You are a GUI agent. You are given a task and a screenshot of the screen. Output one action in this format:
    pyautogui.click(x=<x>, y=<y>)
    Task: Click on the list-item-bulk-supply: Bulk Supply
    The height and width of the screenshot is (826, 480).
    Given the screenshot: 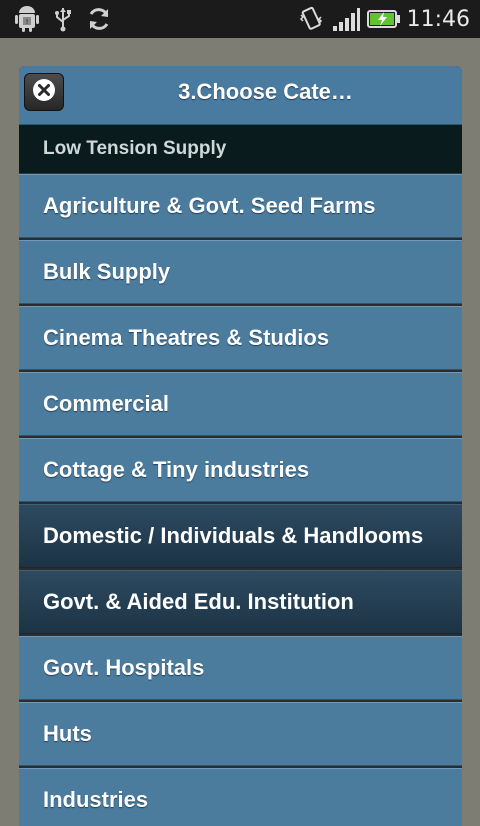 What is the action you would take?
    pyautogui.click(x=240, y=272)
    